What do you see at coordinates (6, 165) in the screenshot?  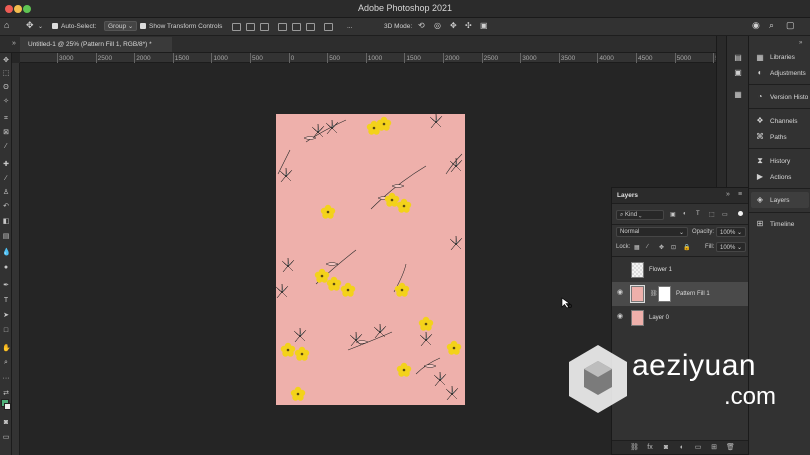 I see `healing-brush-tool-icon: ✚` at bounding box center [6, 165].